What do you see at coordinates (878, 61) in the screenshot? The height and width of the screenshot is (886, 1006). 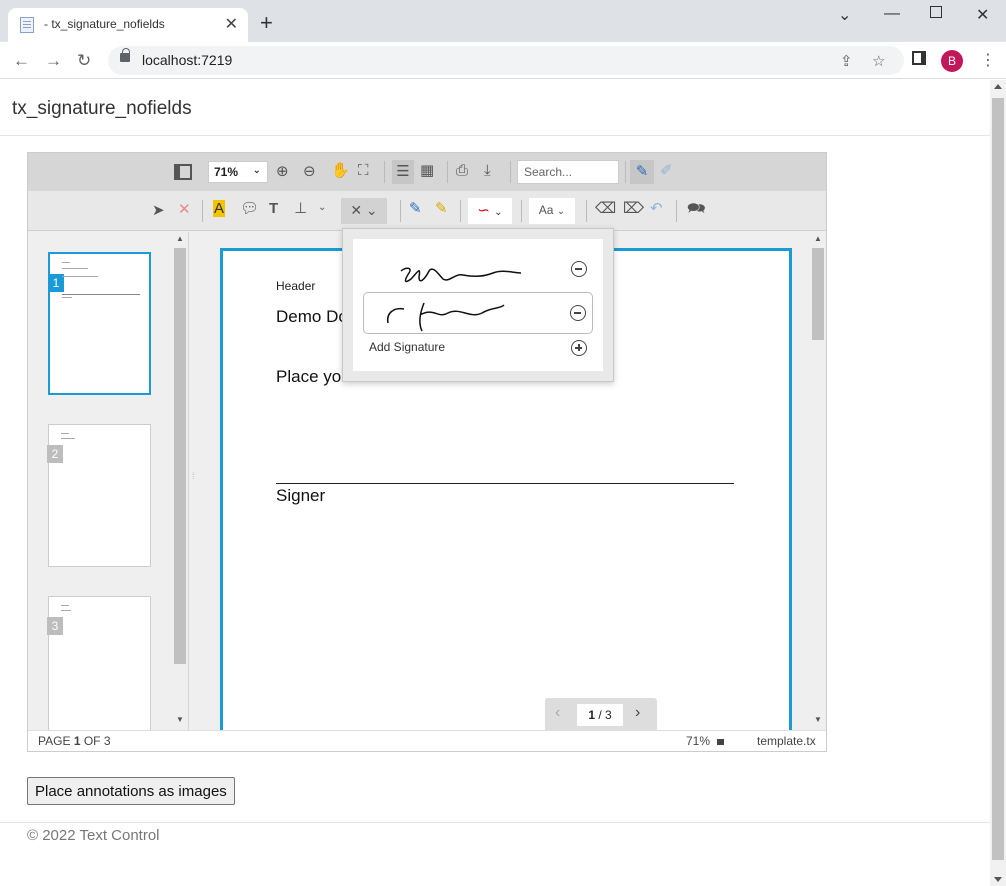 I see `star-icon: ☆` at bounding box center [878, 61].